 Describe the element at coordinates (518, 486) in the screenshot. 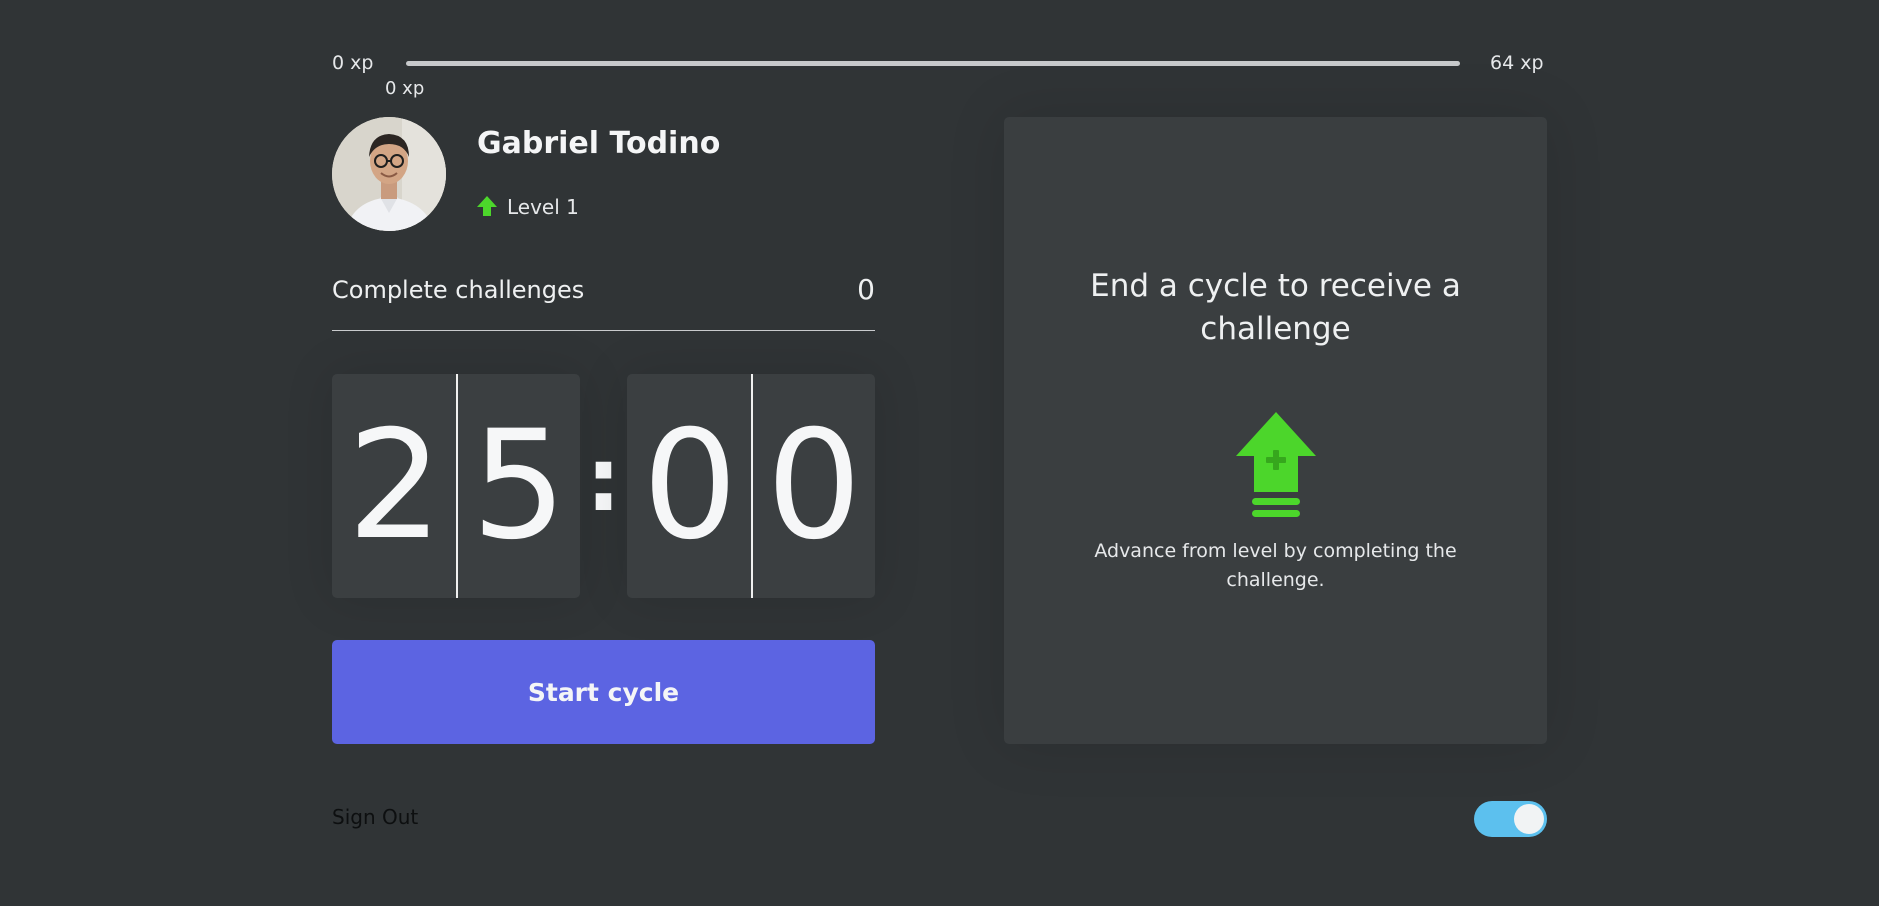

I see `minute-right-digit: 5` at that location.